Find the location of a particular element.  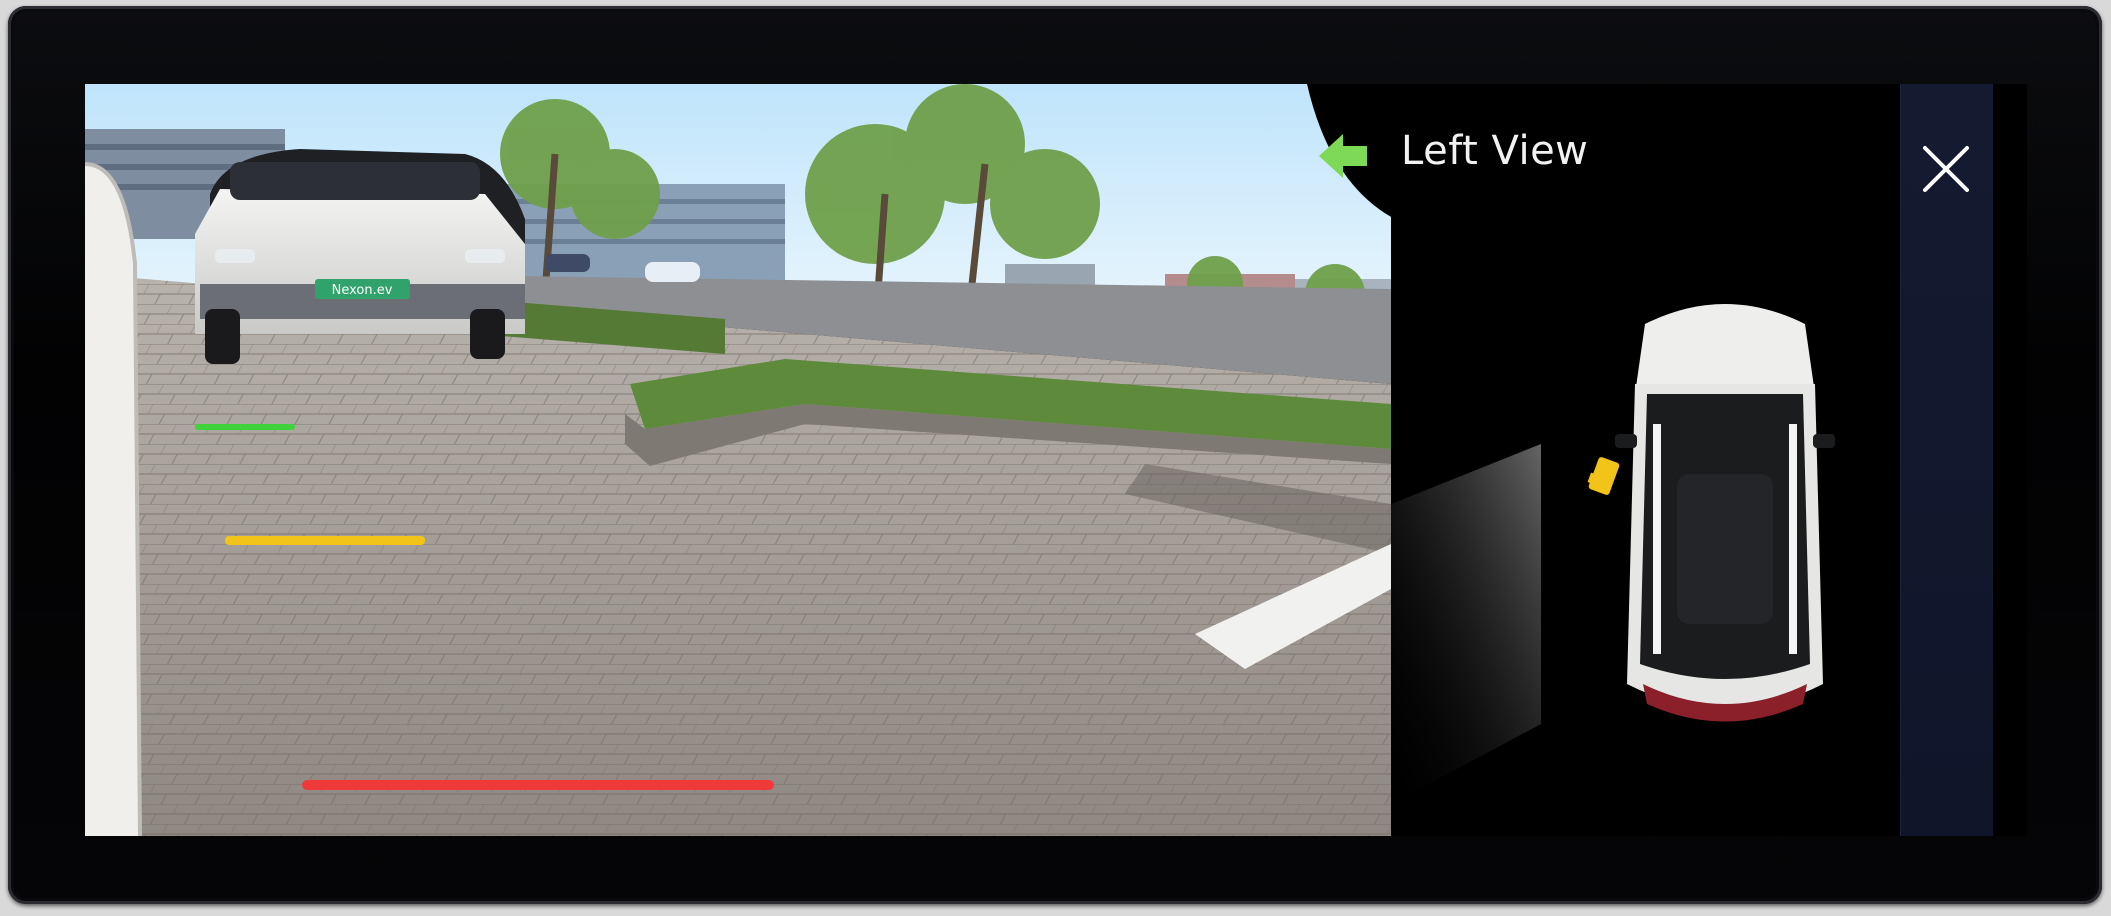

guide-line-yellow is located at coordinates (325, 540).